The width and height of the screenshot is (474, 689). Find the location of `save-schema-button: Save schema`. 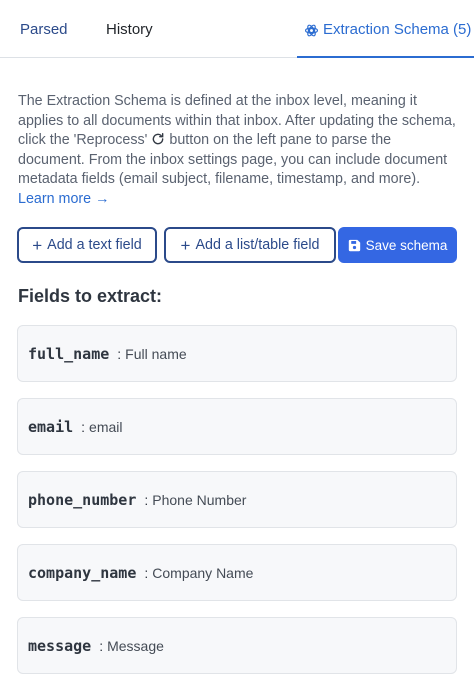

save-schema-button: Save schema is located at coordinates (397, 245).